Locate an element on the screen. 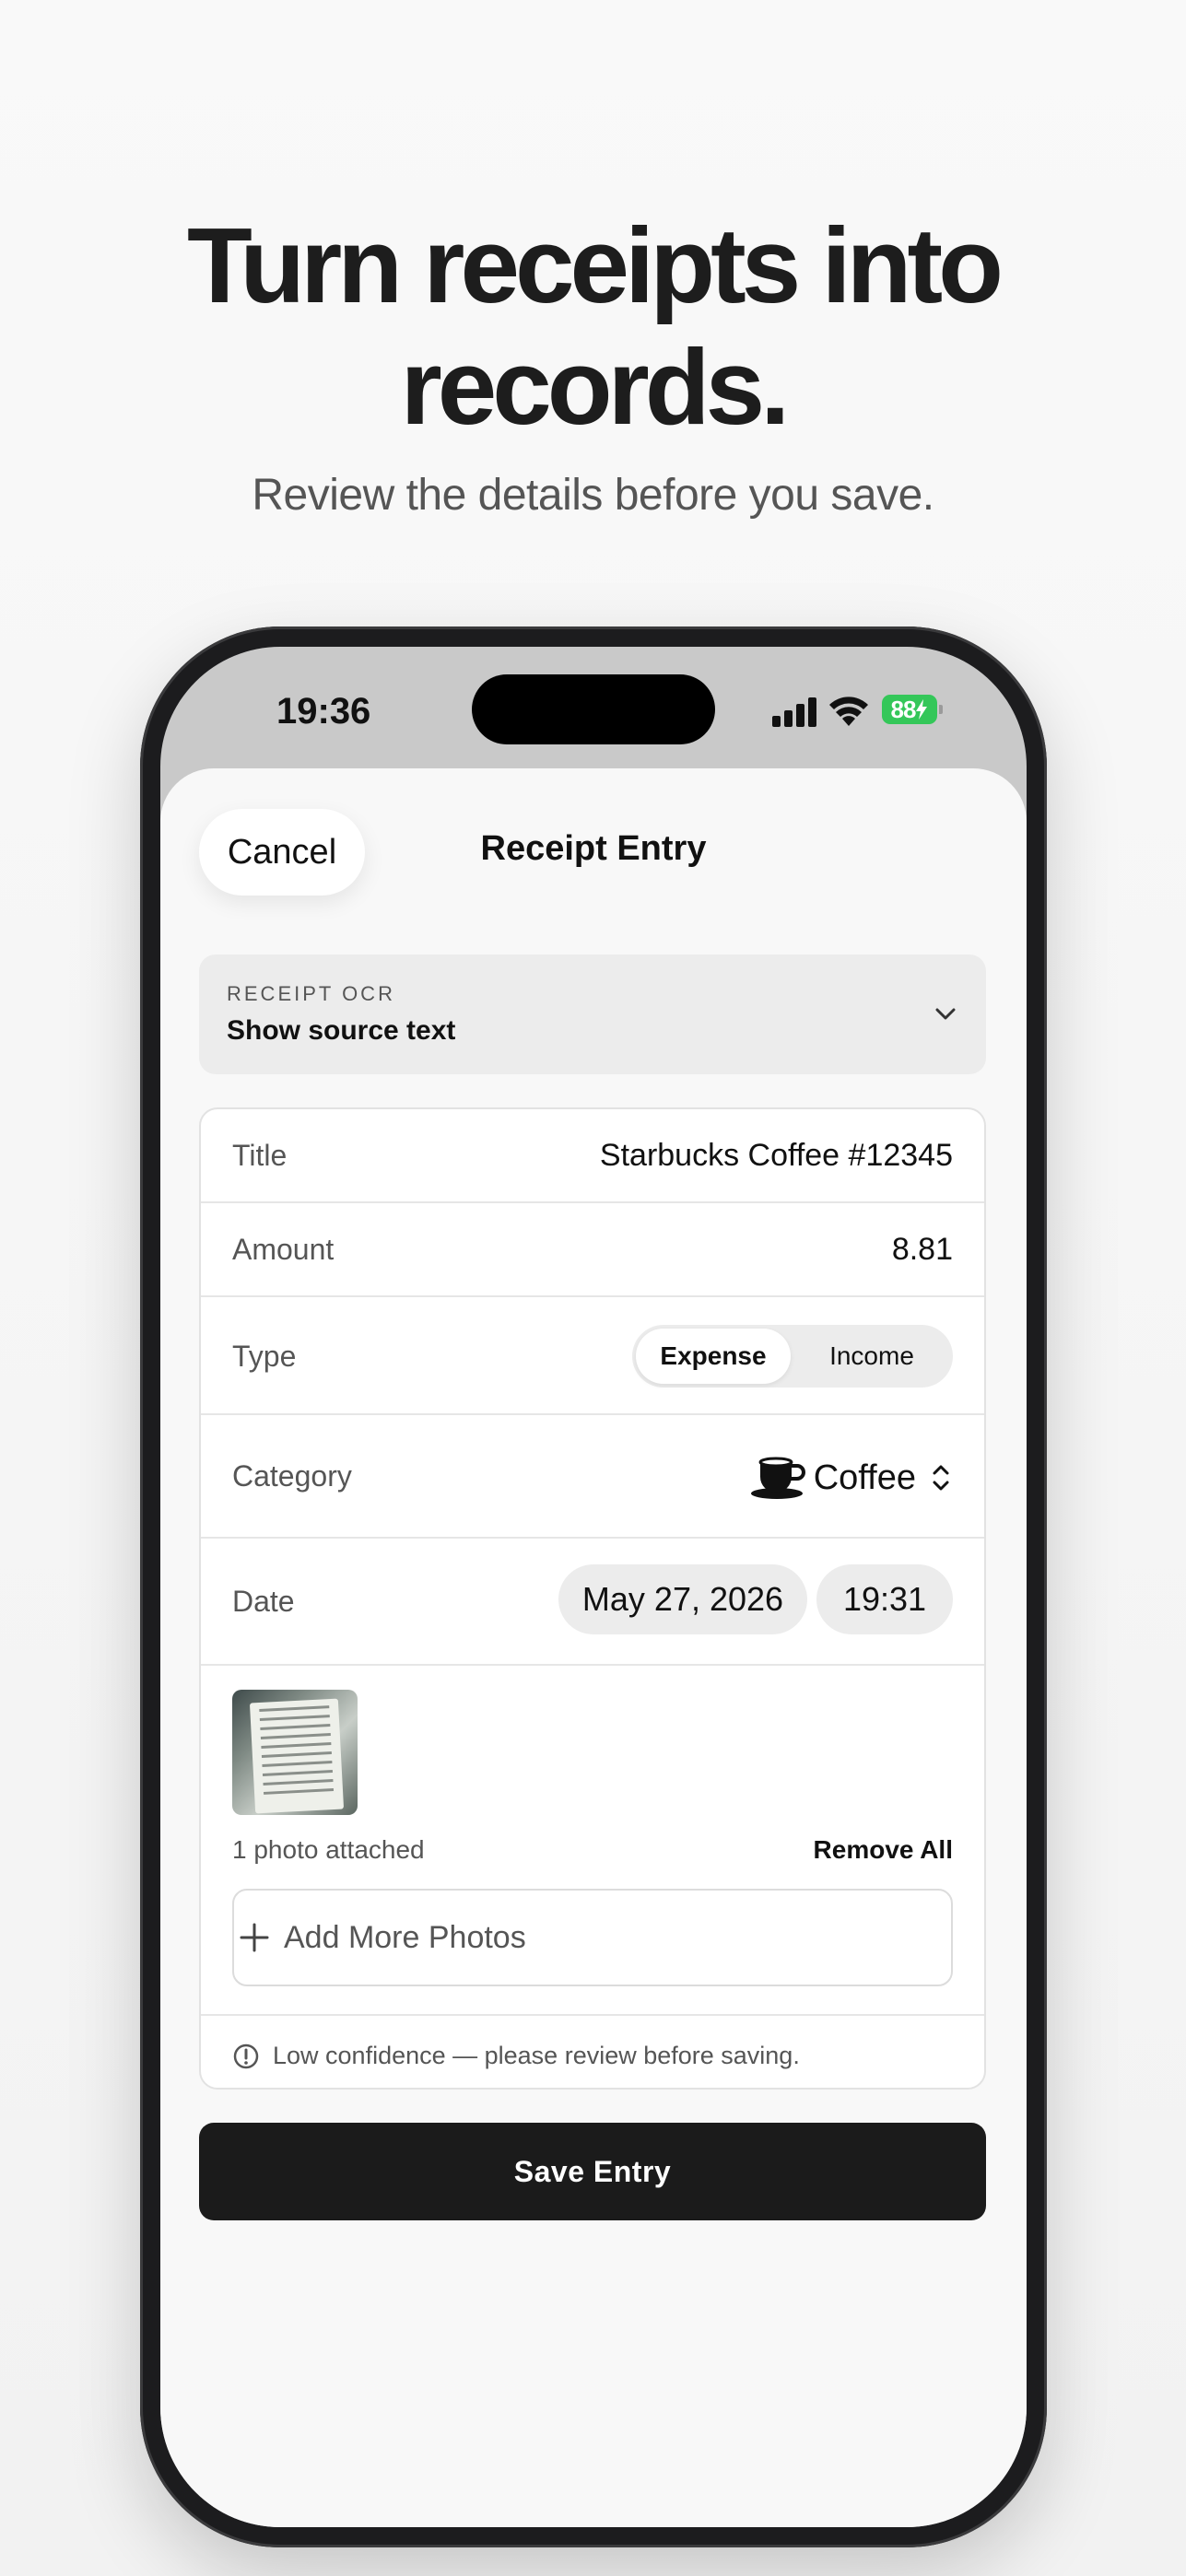 This screenshot has width=1186, height=2576. time-picker-button: 19:31 is located at coordinates (884, 1599).